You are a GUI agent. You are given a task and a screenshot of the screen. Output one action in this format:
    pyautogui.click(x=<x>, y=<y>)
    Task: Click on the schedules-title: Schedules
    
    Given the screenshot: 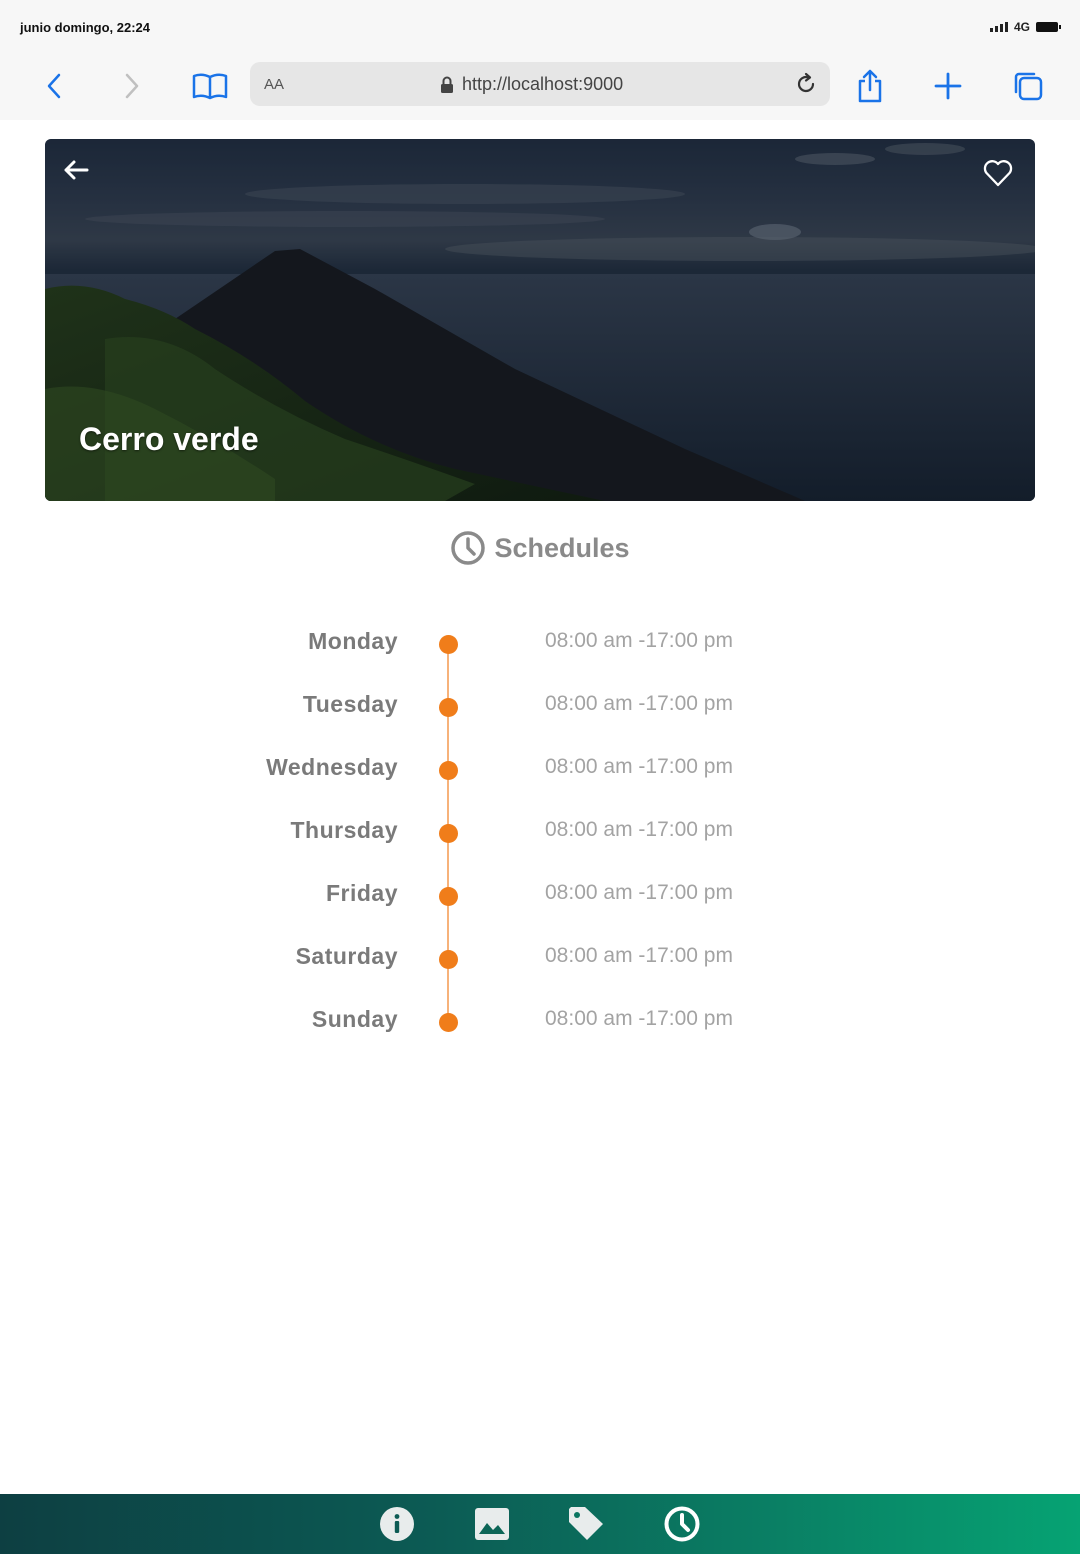 What is the action you would take?
    pyautogui.click(x=562, y=547)
    